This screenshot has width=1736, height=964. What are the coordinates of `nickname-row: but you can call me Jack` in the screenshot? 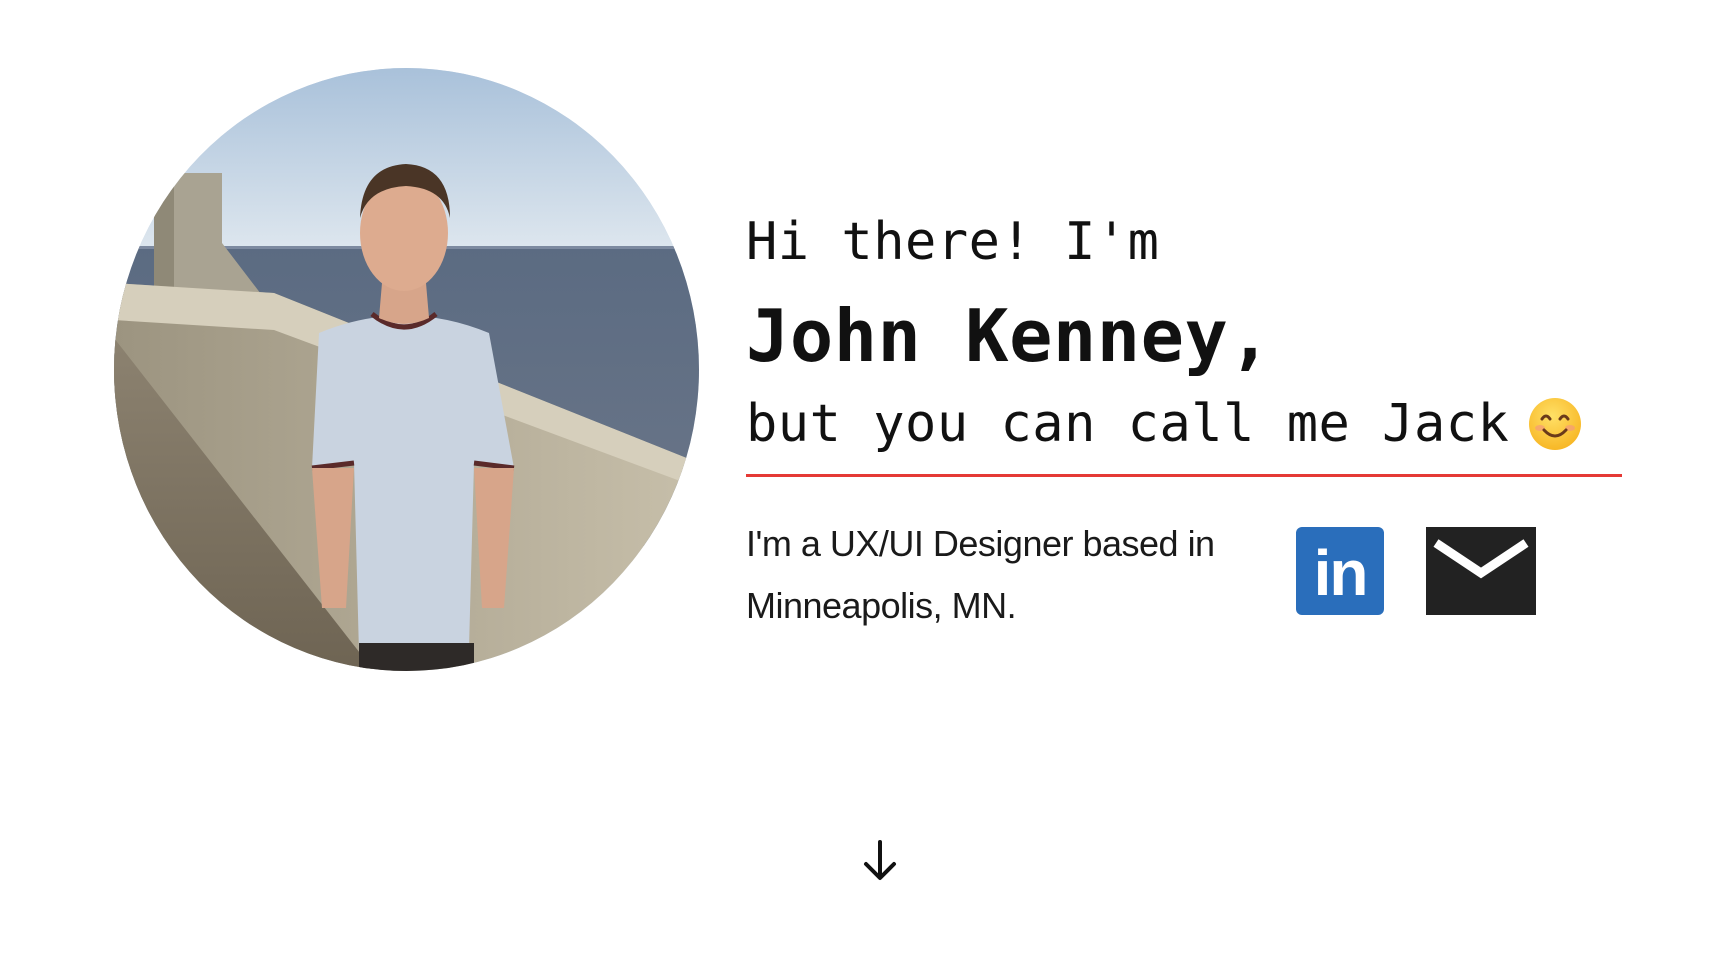 It's located at (1184, 424).